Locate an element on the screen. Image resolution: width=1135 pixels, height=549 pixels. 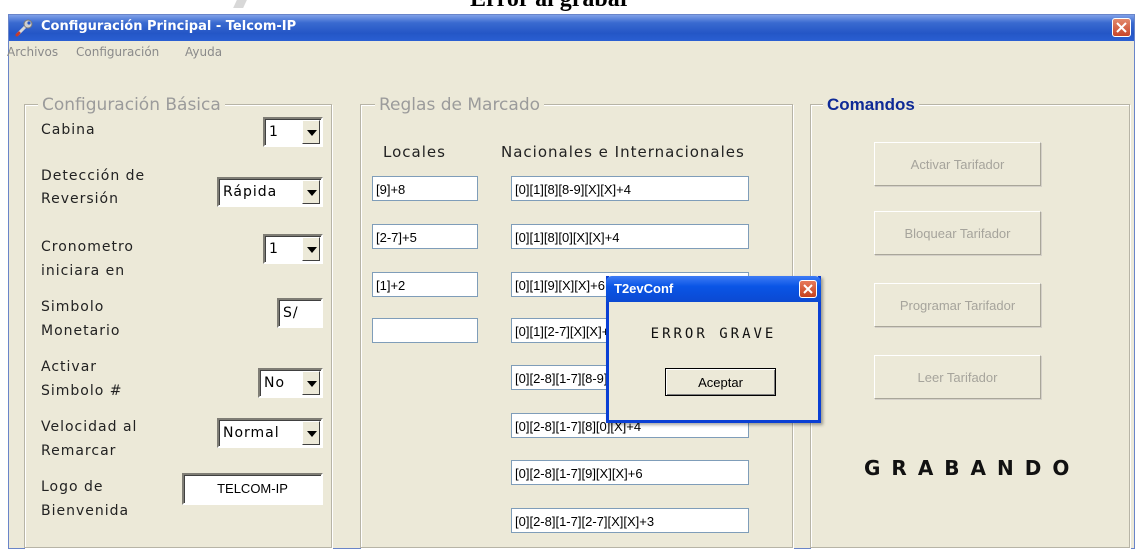
simbolo-label-2: Monetario is located at coordinates (81, 331).